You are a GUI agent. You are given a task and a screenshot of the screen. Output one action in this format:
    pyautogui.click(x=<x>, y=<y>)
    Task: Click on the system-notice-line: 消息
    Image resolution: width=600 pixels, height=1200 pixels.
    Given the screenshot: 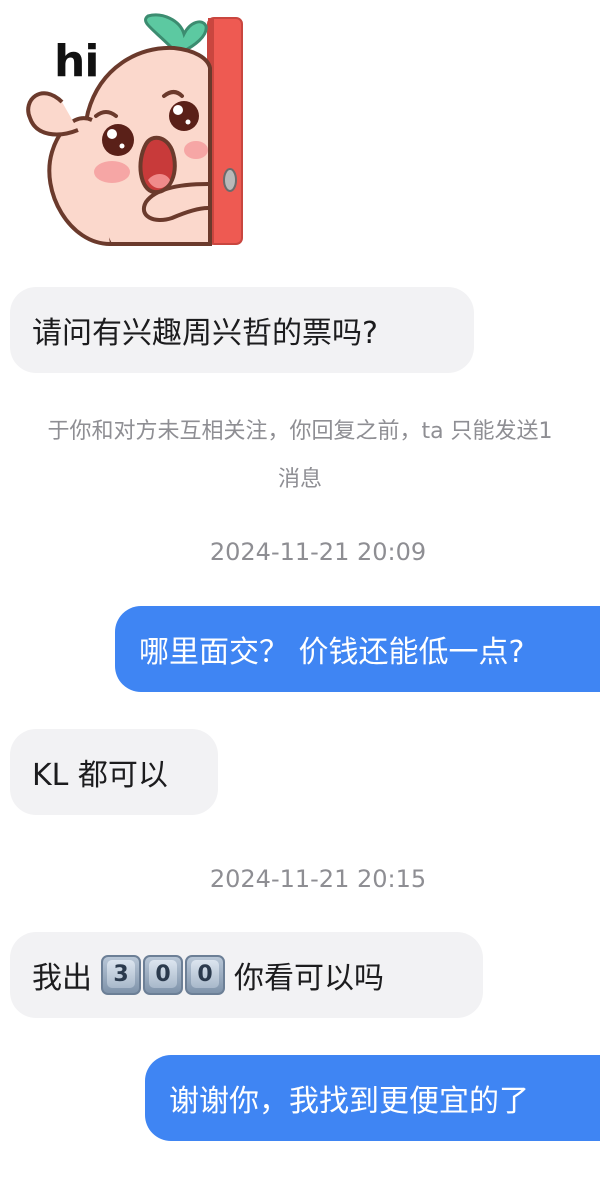 What is the action you would take?
    pyautogui.click(x=299, y=479)
    